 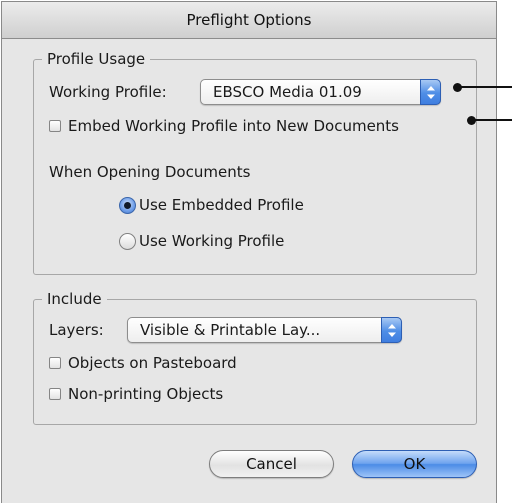 I want to click on use-embedded-profile-radio, so click(x=127, y=205).